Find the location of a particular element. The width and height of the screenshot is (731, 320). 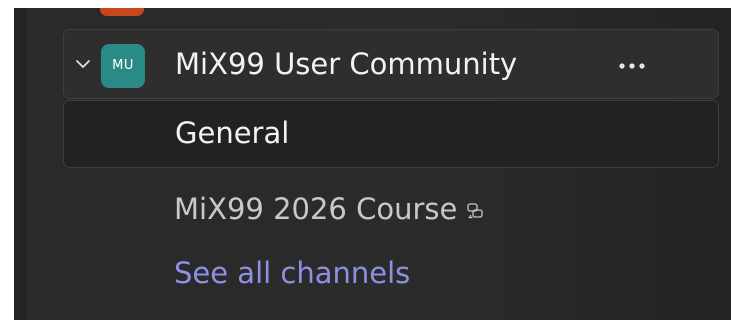

shared-channel-icon is located at coordinates (475, 211).